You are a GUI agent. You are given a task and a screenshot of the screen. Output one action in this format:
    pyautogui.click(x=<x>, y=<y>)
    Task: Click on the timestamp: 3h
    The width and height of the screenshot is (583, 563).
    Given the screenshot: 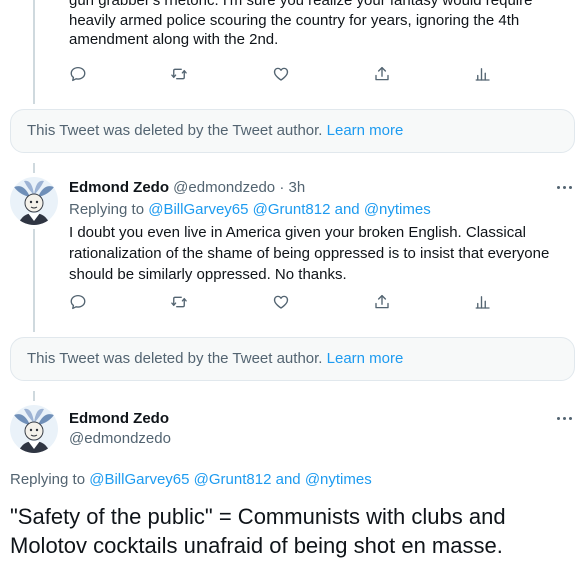 What is the action you would take?
    pyautogui.click(x=296, y=187)
    